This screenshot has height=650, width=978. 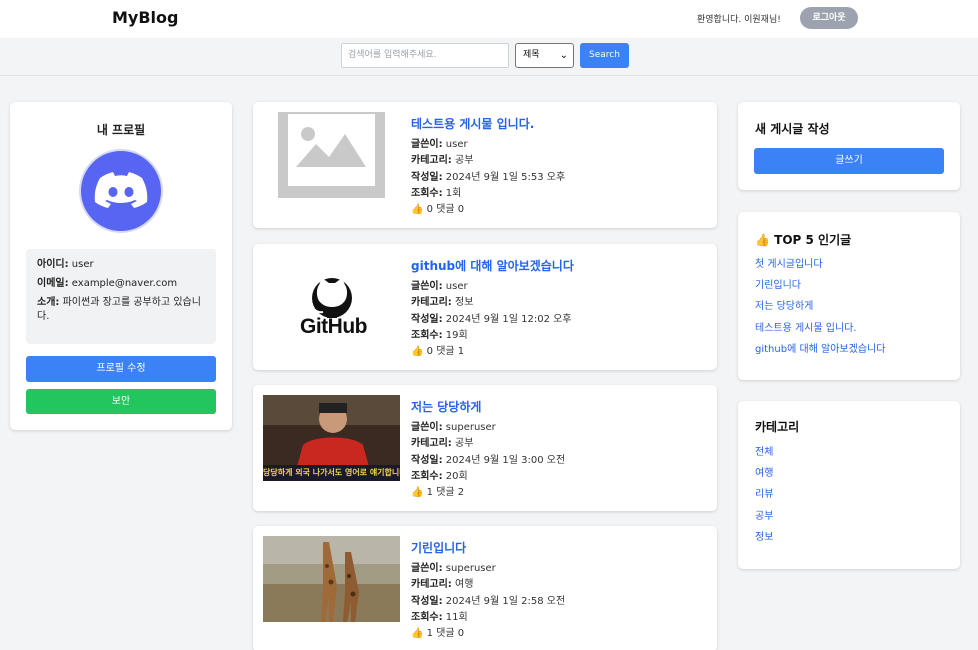 What do you see at coordinates (331, 297) in the screenshot?
I see `post-thumbnail-github: GitHub` at bounding box center [331, 297].